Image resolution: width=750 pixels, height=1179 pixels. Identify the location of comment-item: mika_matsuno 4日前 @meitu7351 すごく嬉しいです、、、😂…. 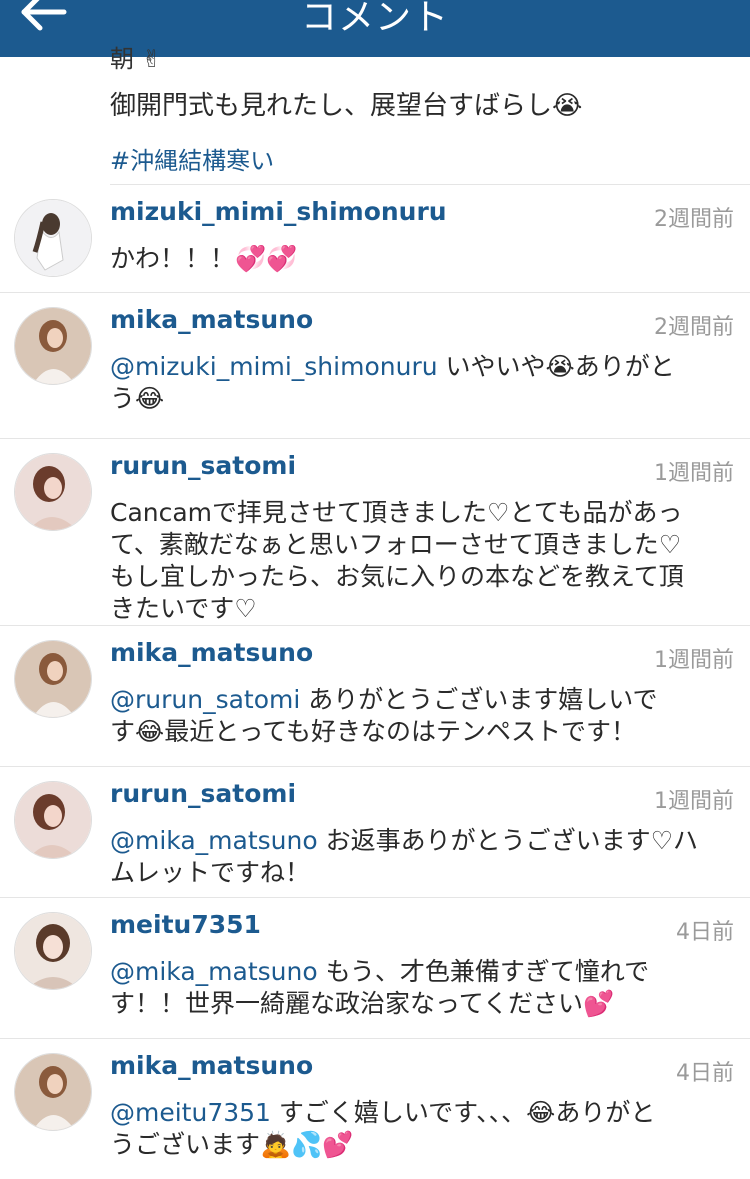
(375, 1109).